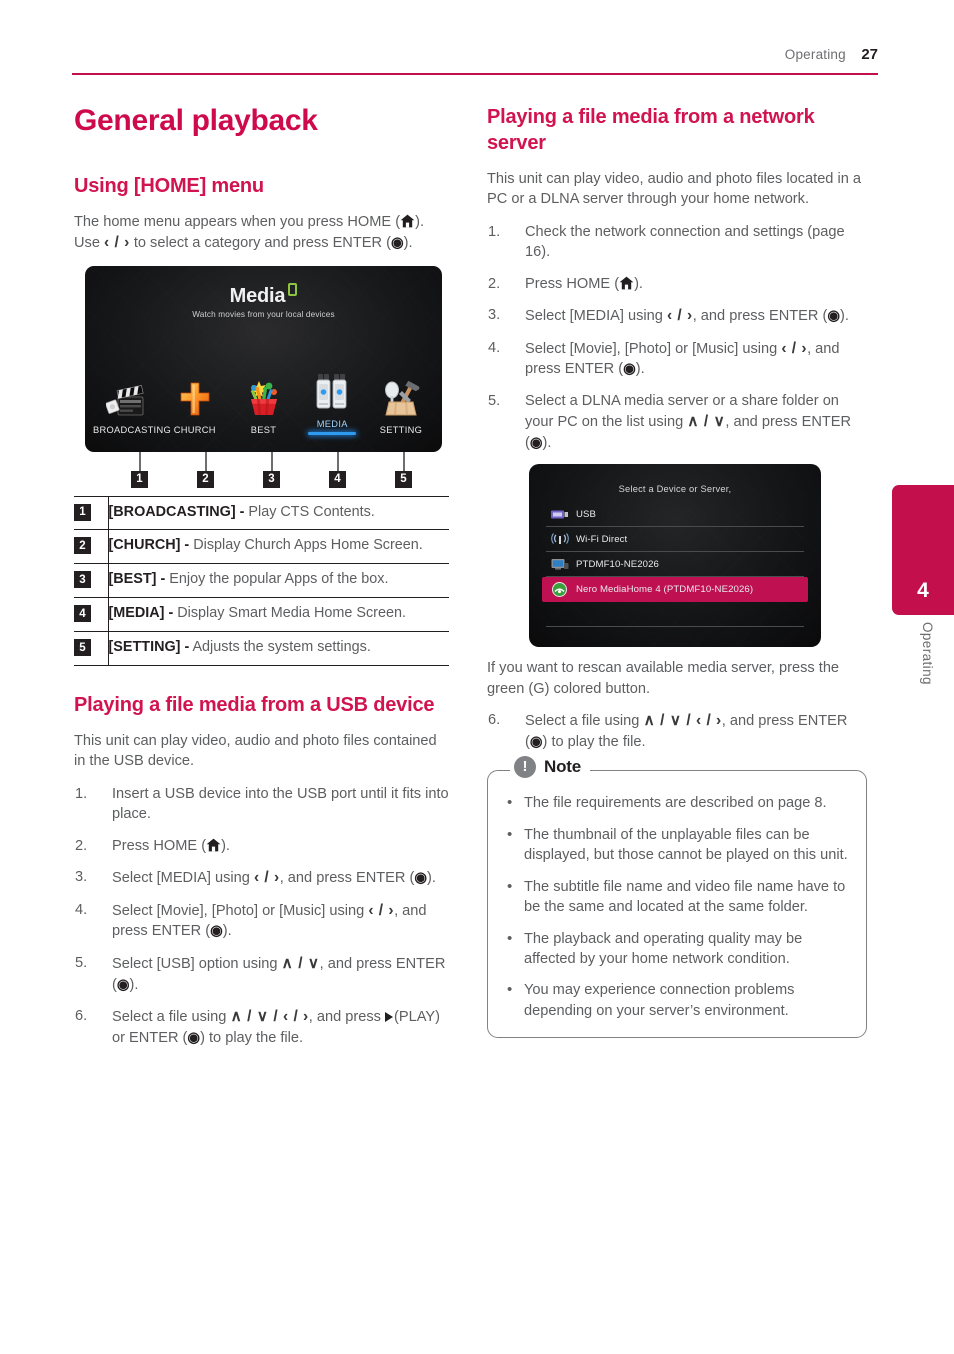 The image size is (954, 1354). Describe the element at coordinates (675, 615) in the screenshot. I see `device-row-empty` at that location.